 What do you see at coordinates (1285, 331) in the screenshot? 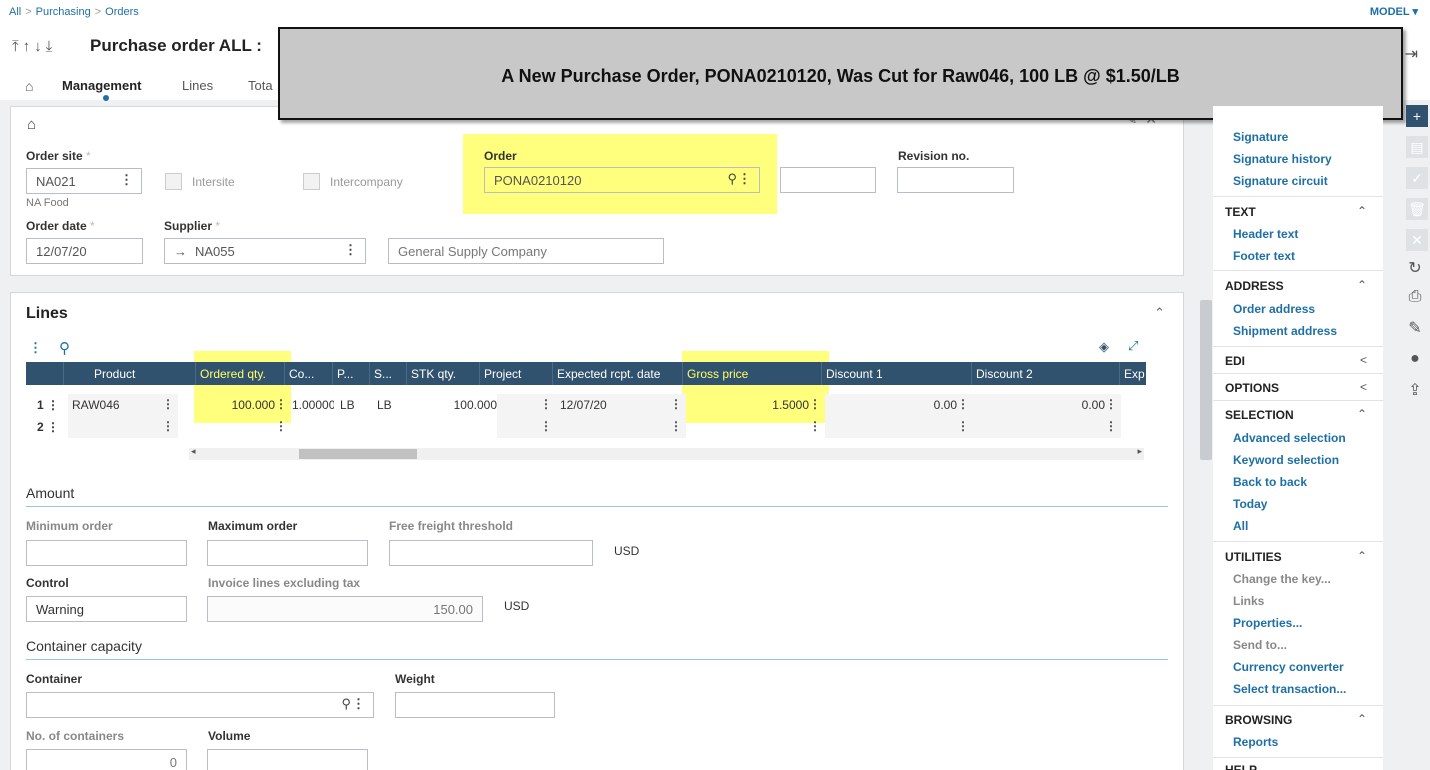
I see `link-shipment-address: Shipment address` at bounding box center [1285, 331].